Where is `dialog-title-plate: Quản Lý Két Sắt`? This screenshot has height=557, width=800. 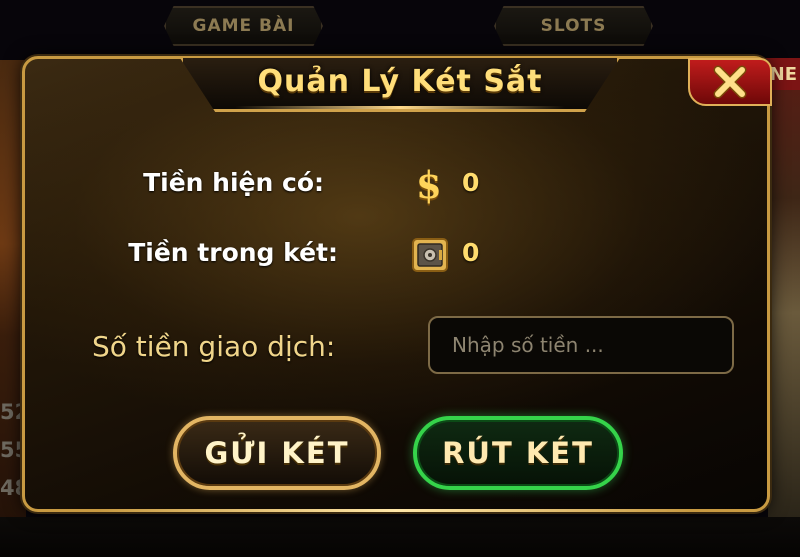 dialog-title-plate: Quản Lý Két Sắt is located at coordinates (400, 85).